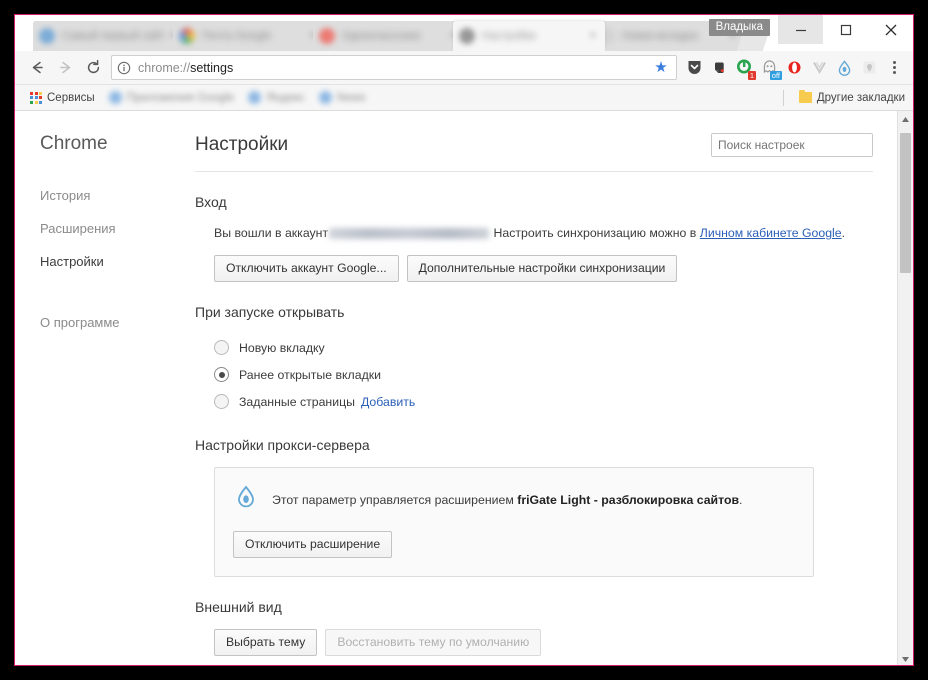 The height and width of the screenshot is (680, 928). Describe the element at coordinates (80, 322) in the screenshot. I see `sidebar-item-label: О программе` at that location.